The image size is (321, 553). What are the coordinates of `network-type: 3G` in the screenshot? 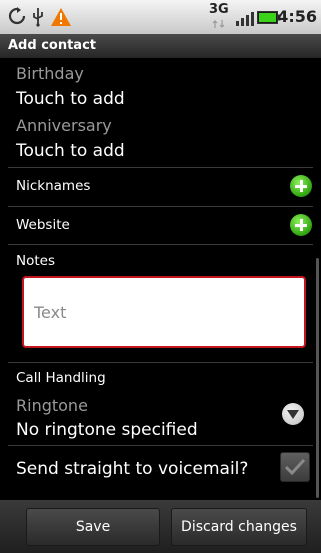 It's located at (219, 9).